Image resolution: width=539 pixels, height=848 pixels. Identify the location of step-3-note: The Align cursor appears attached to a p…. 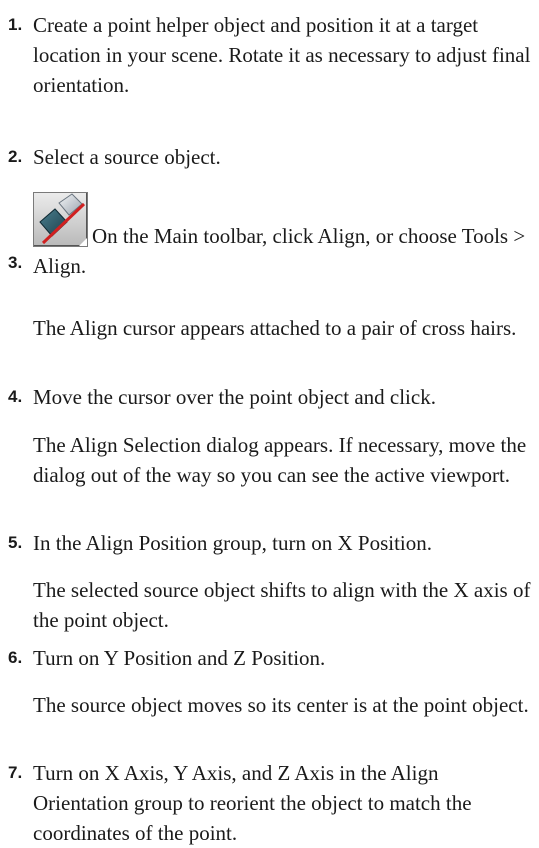
(275, 328).